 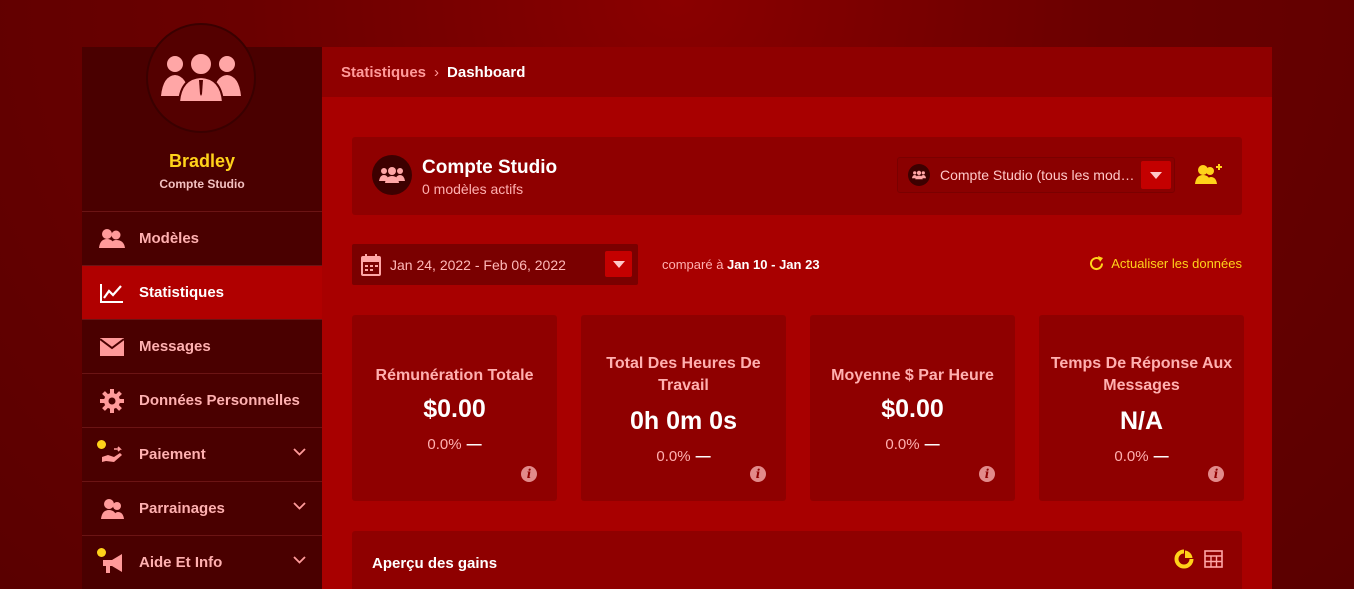 What do you see at coordinates (111, 453) in the screenshot?
I see `hand-money-icon` at bounding box center [111, 453].